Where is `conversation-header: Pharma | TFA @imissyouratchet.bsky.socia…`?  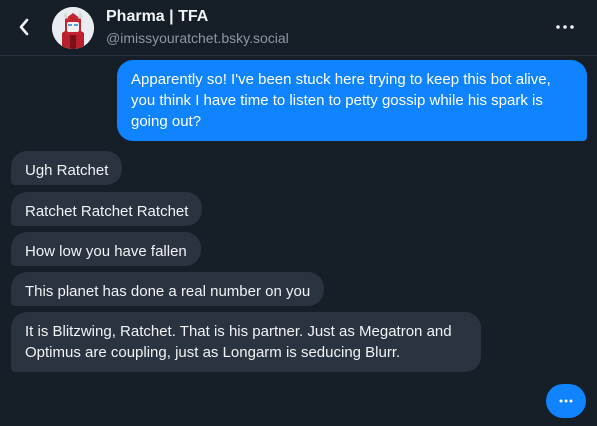
conversation-header: Pharma | TFA @imissyouratchet.bsky.socia… is located at coordinates (298, 28).